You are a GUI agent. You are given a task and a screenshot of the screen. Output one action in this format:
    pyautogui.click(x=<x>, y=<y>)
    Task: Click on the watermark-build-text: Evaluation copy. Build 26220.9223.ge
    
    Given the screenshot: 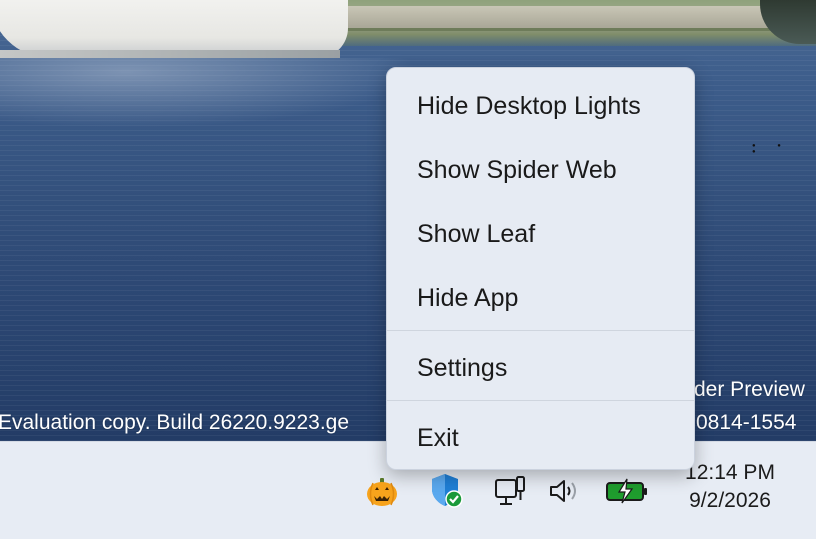 What is the action you would take?
    pyautogui.click(x=175, y=422)
    